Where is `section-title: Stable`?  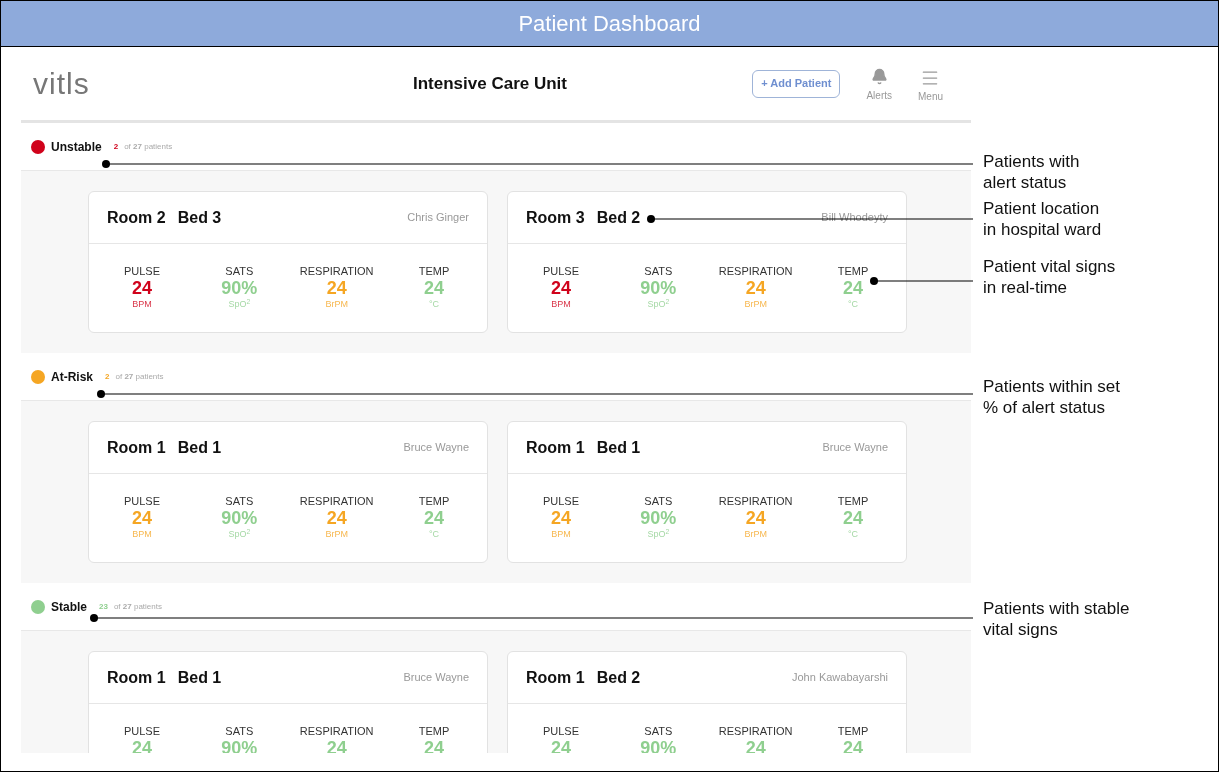
section-title: Stable is located at coordinates (69, 607).